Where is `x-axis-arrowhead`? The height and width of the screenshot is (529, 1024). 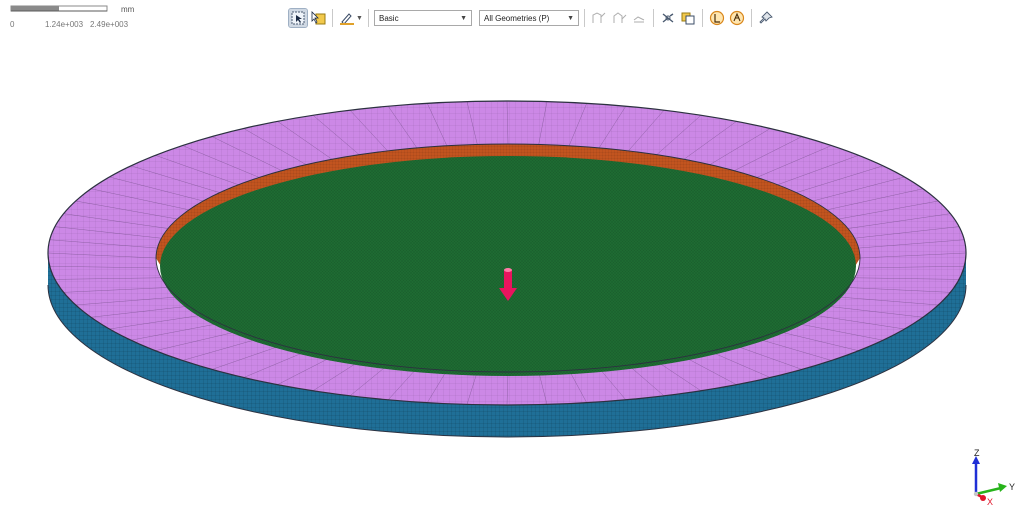 x-axis-arrowhead is located at coordinates (983, 498).